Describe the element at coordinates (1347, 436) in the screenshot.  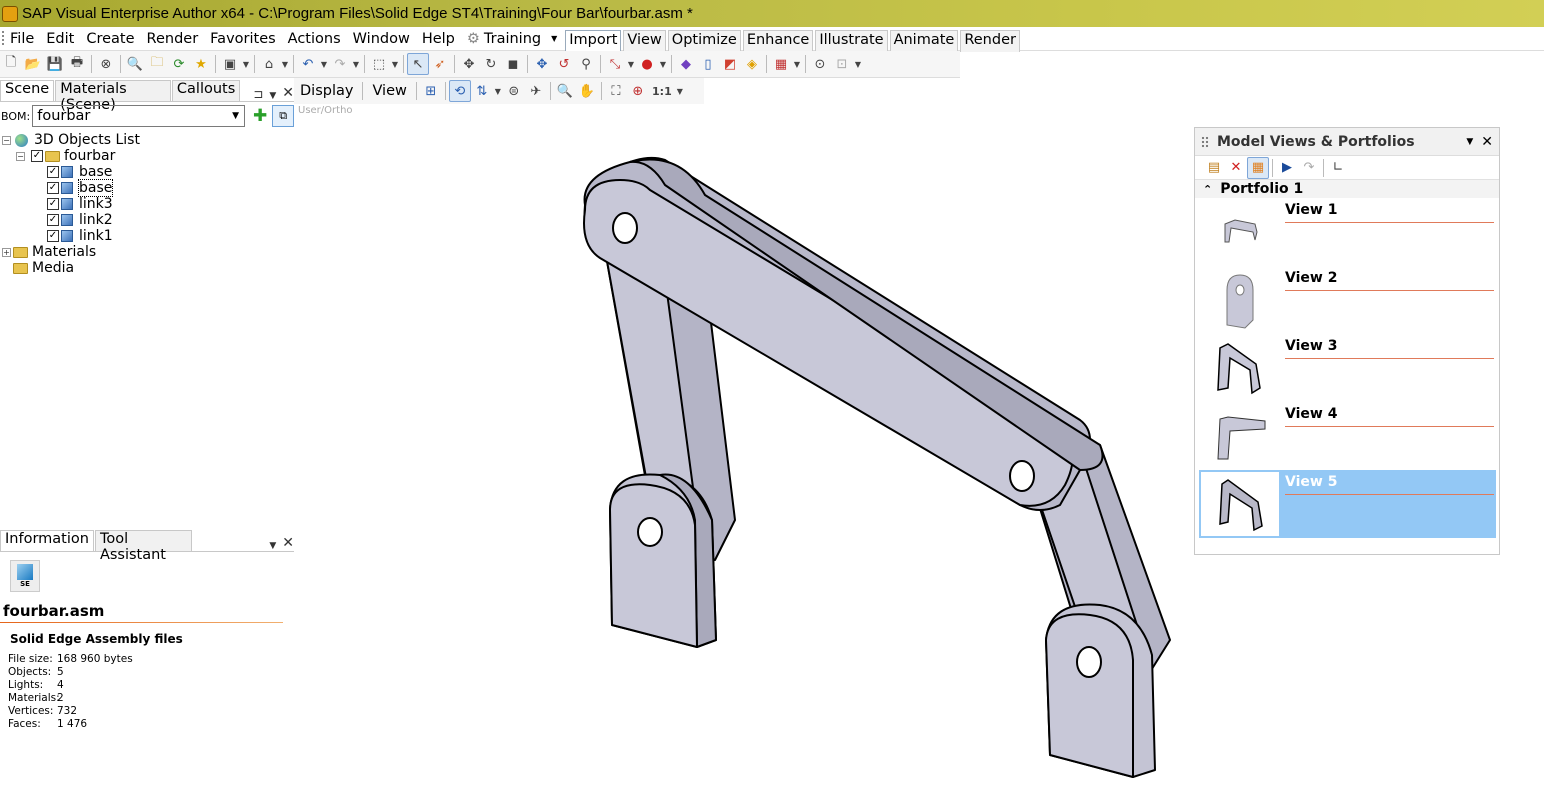
I see `view-item-4: View 4` at that location.